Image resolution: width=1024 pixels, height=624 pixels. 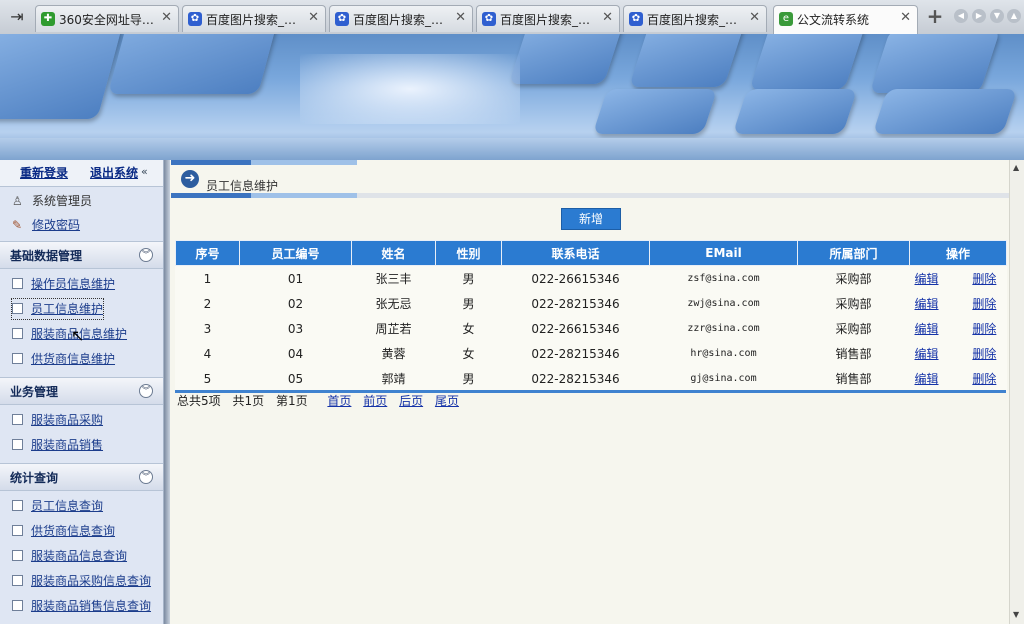 What do you see at coordinates (44, 172) in the screenshot?
I see `relogin-link: 重新登录` at bounding box center [44, 172].